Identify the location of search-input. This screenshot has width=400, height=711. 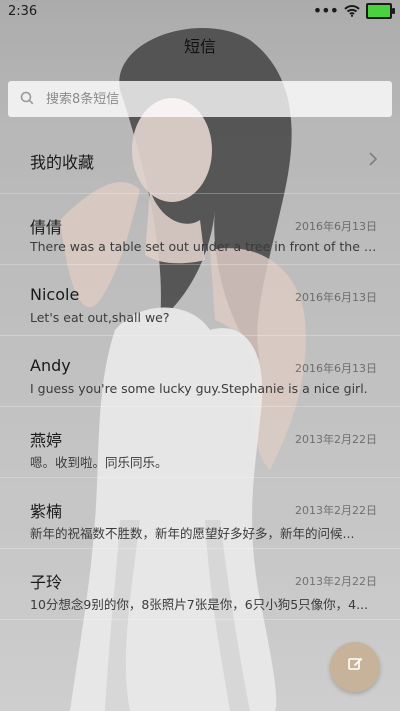
(206, 99).